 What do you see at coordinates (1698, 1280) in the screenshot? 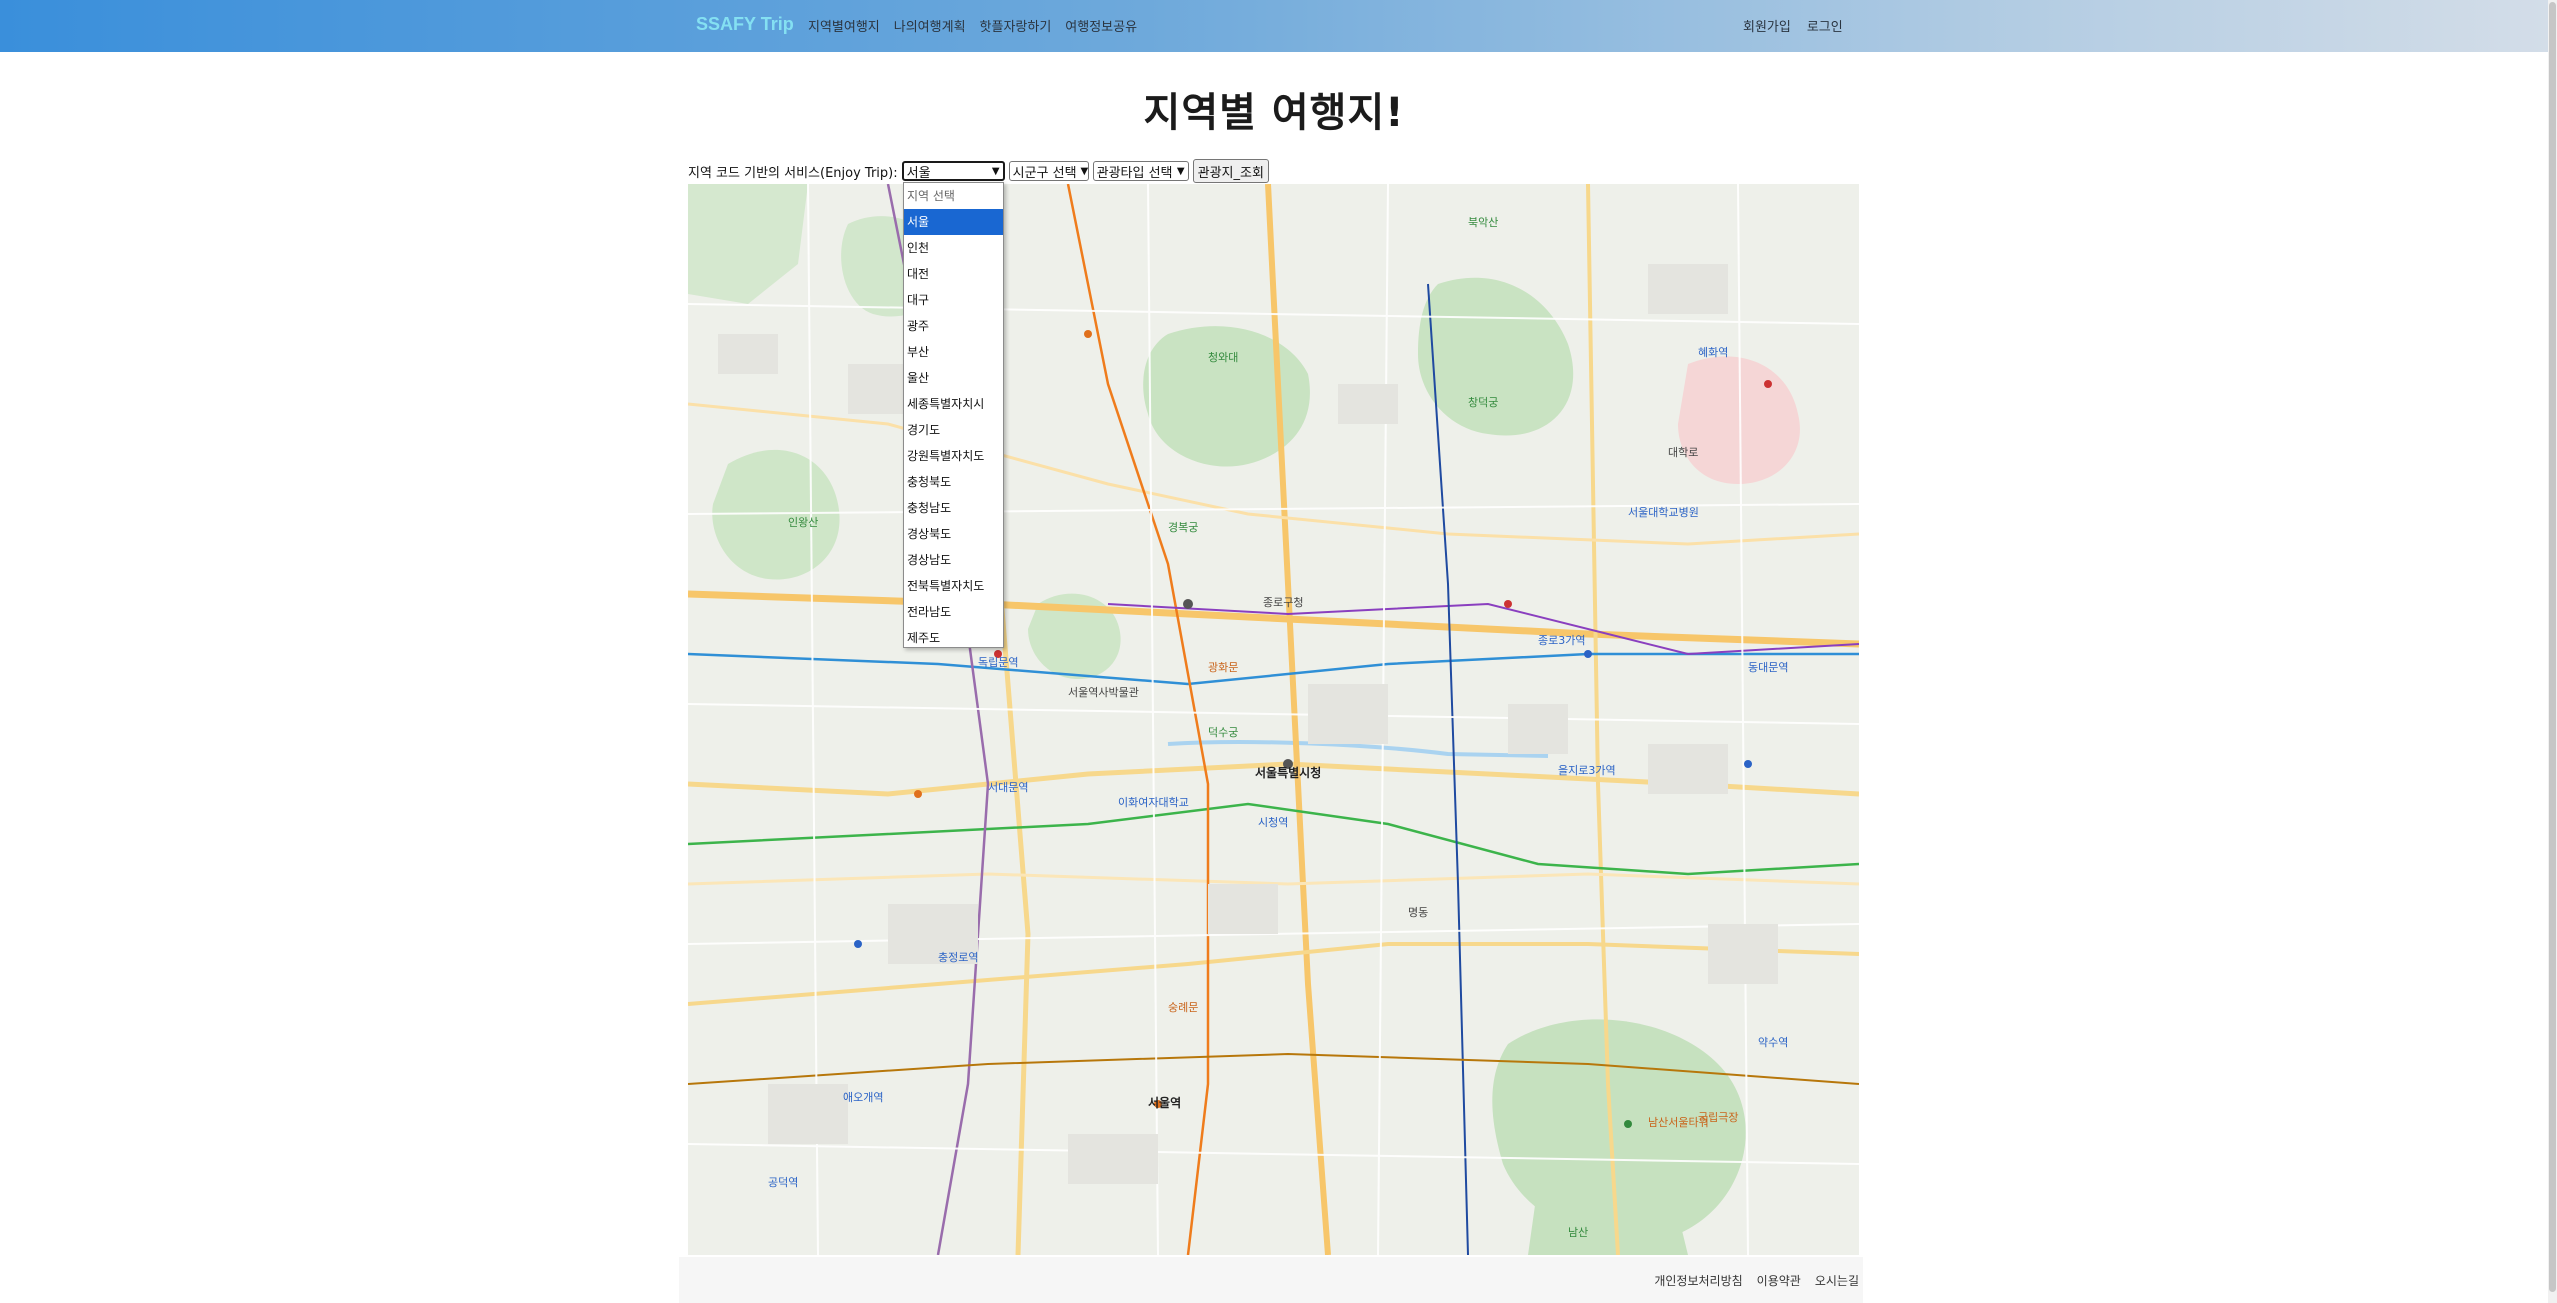
I see `footer-link-privacy: 개인정보처리방침` at bounding box center [1698, 1280].